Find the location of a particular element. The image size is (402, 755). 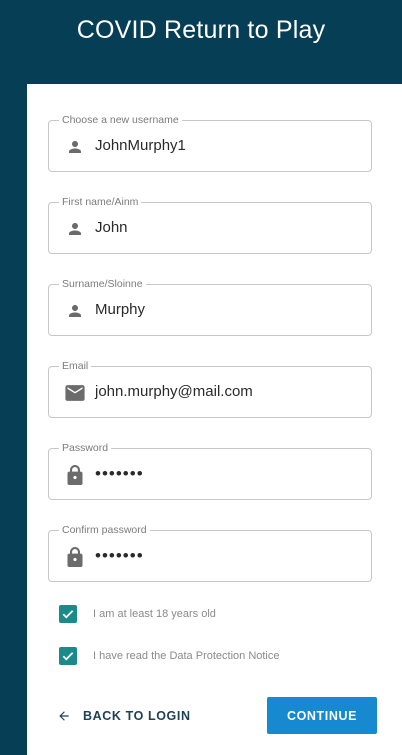

age-confirm-row: I am at least 18 years old is located at coordinates (137, 614).